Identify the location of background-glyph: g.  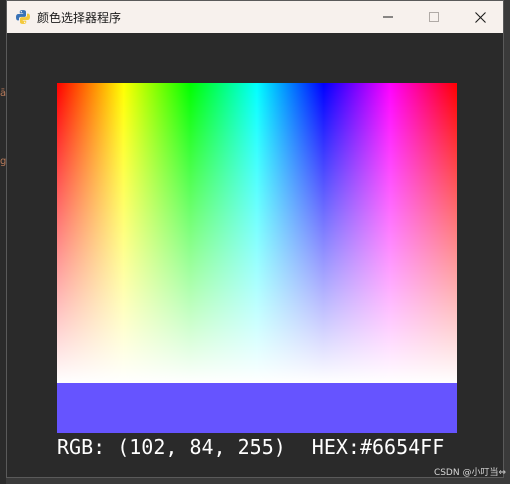
(3, 161).